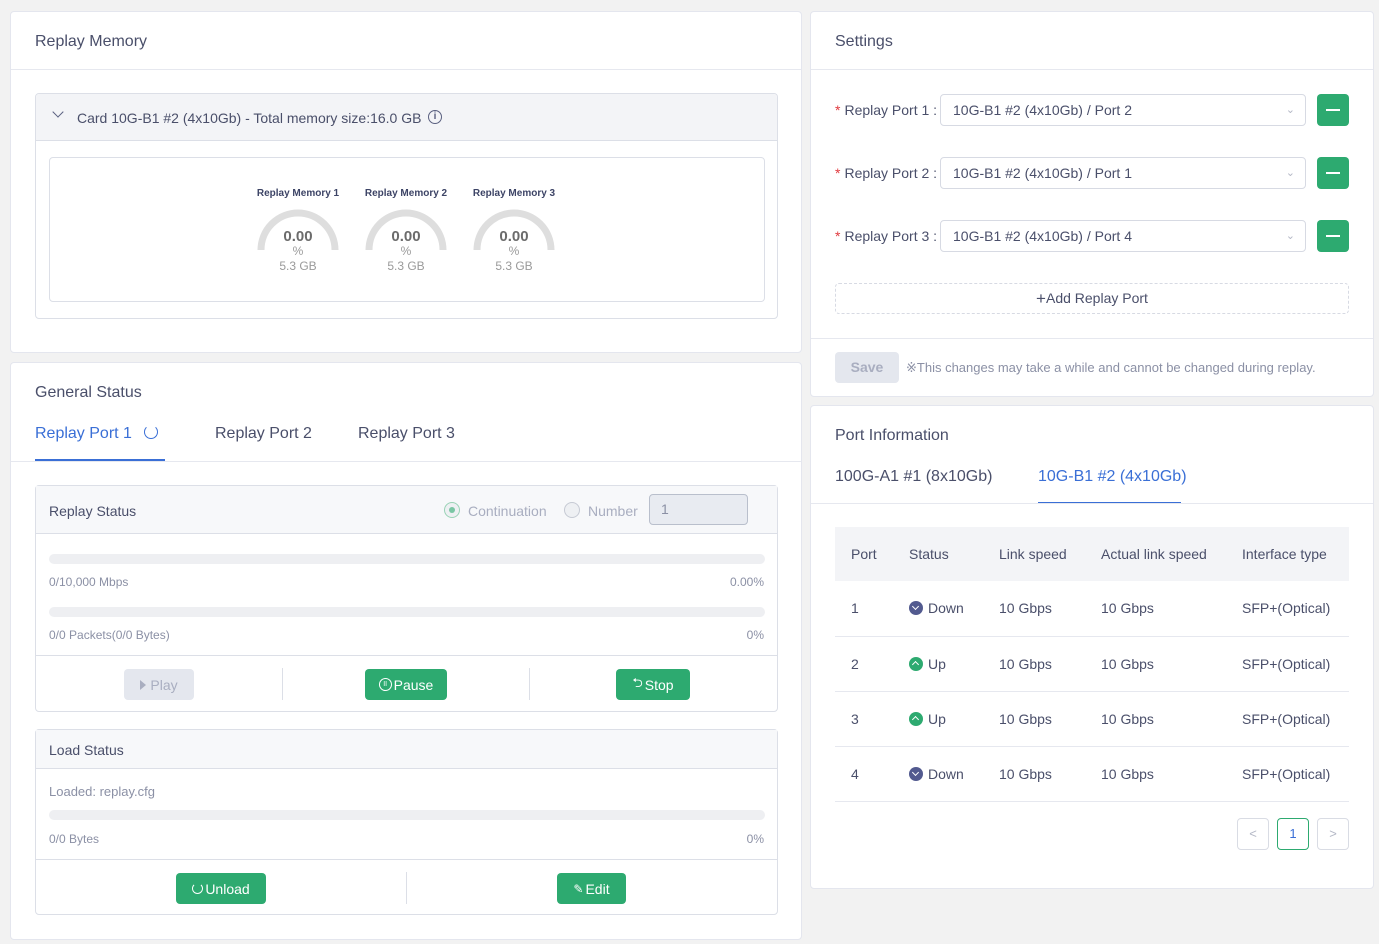 The height and width of the screenshot is (944, 1379). Describe the element at coordinates (1042, 173) in the screenshot. I see `select-value: 10G-B1 #2 (4x10Gb) / Port 1` at that location.